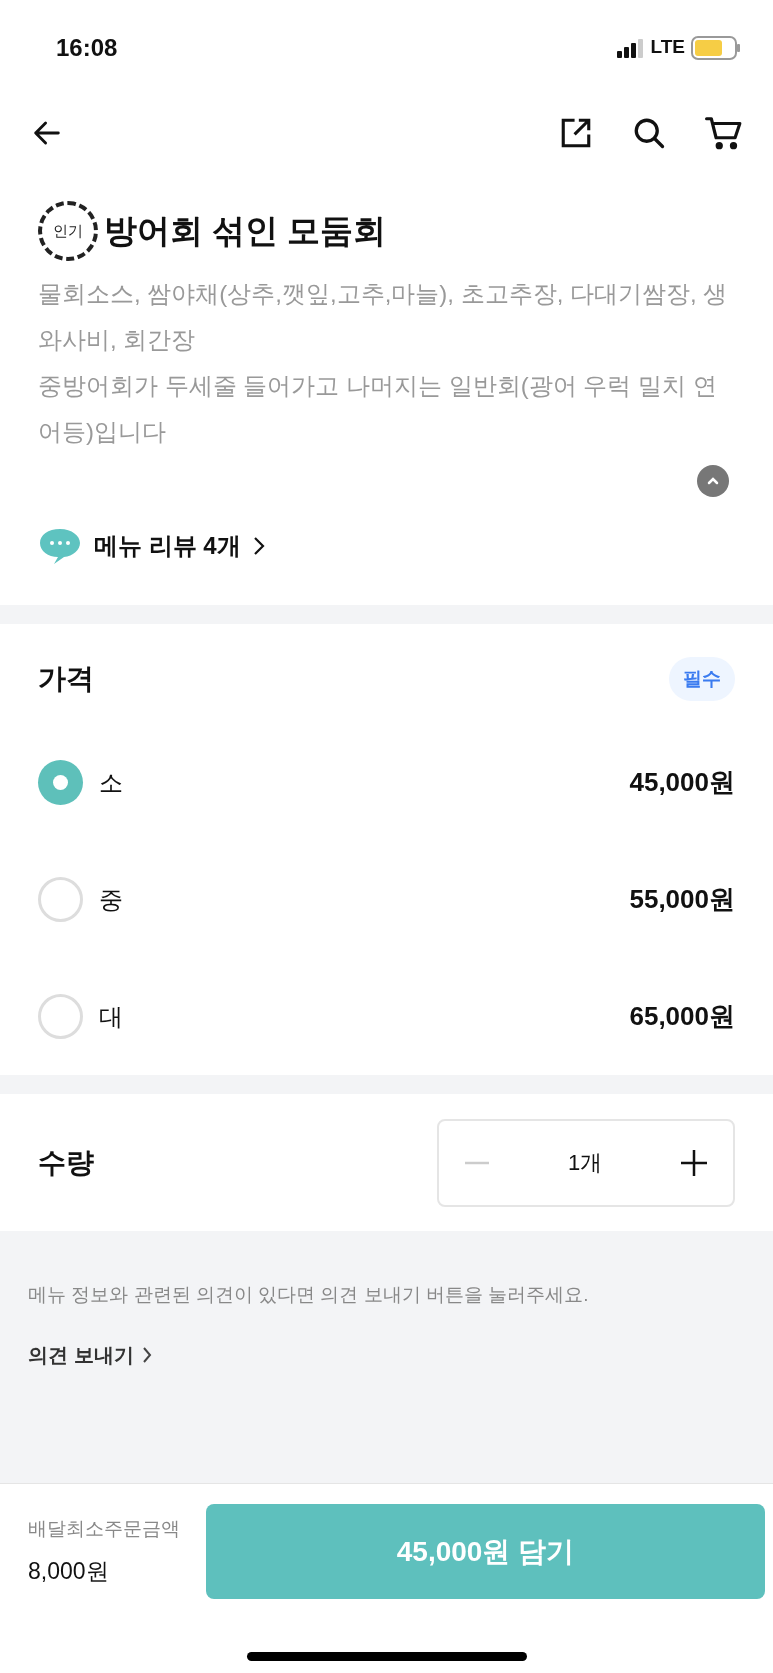  I want to click on popular-badge: 인기, so click(68, 231).